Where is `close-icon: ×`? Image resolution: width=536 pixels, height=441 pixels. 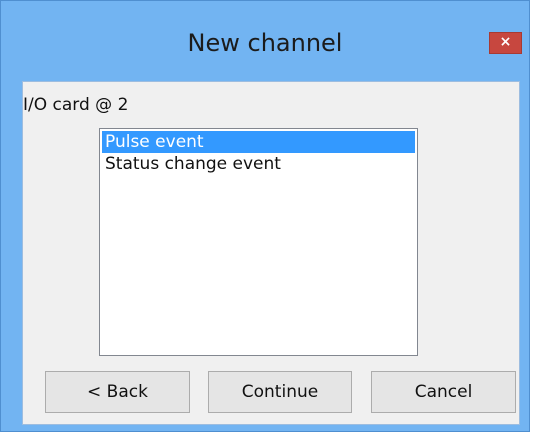 close-icon: × is located at coordinates (505, 42).